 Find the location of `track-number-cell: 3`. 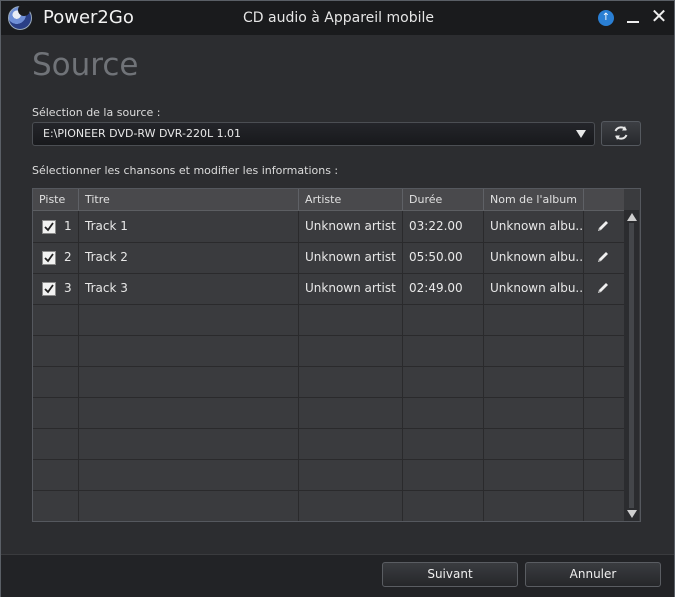

track-number-cell: 3 is located at coordinates (56, 288).